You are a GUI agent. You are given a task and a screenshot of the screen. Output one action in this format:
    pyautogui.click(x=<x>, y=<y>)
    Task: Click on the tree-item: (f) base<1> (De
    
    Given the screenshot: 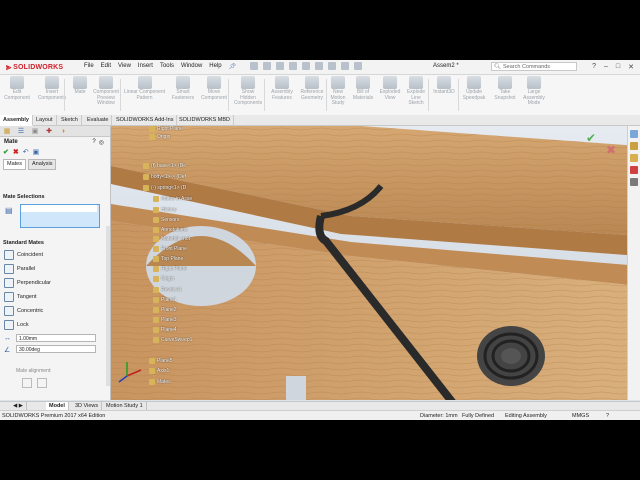 What is the action you would take?
    pyautogui.click(x=164, y=166)
    